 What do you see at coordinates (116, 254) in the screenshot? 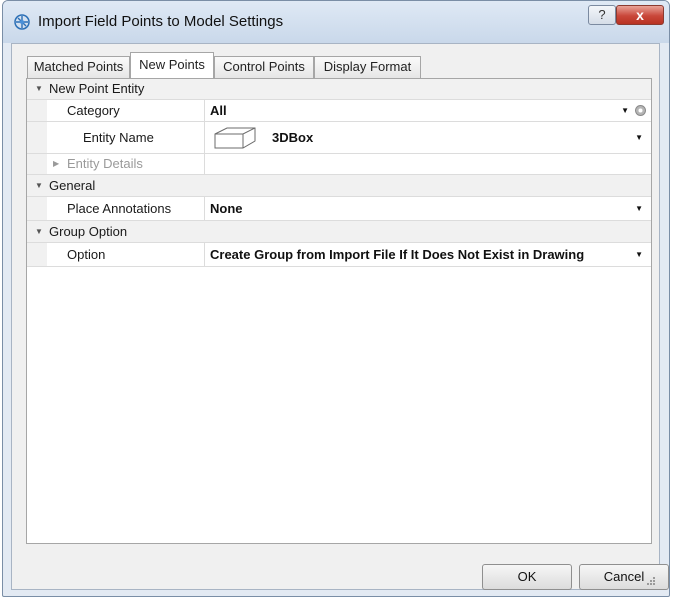
I see `property-label-option: Option` at bounding box center [116, 254].